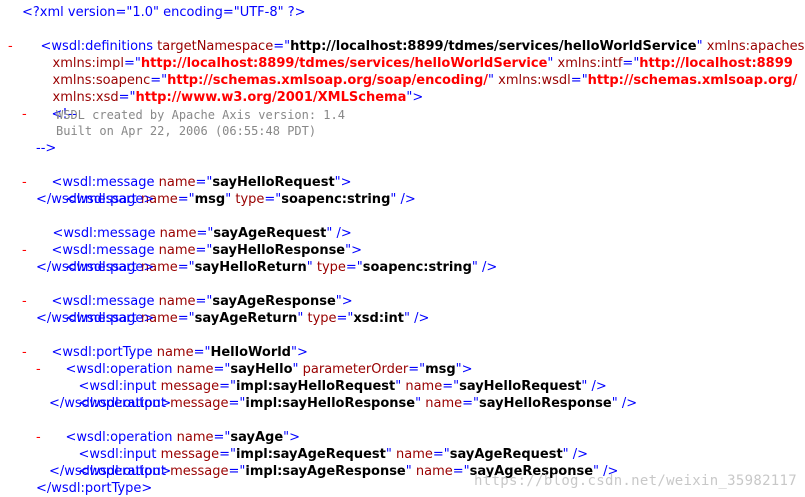 The image size is (805, 497). What do you see at coordinates (325, 471) in the screenshot?
I see `attr-value: impl:sayAgeResponse` at bounding box center [325, 471].